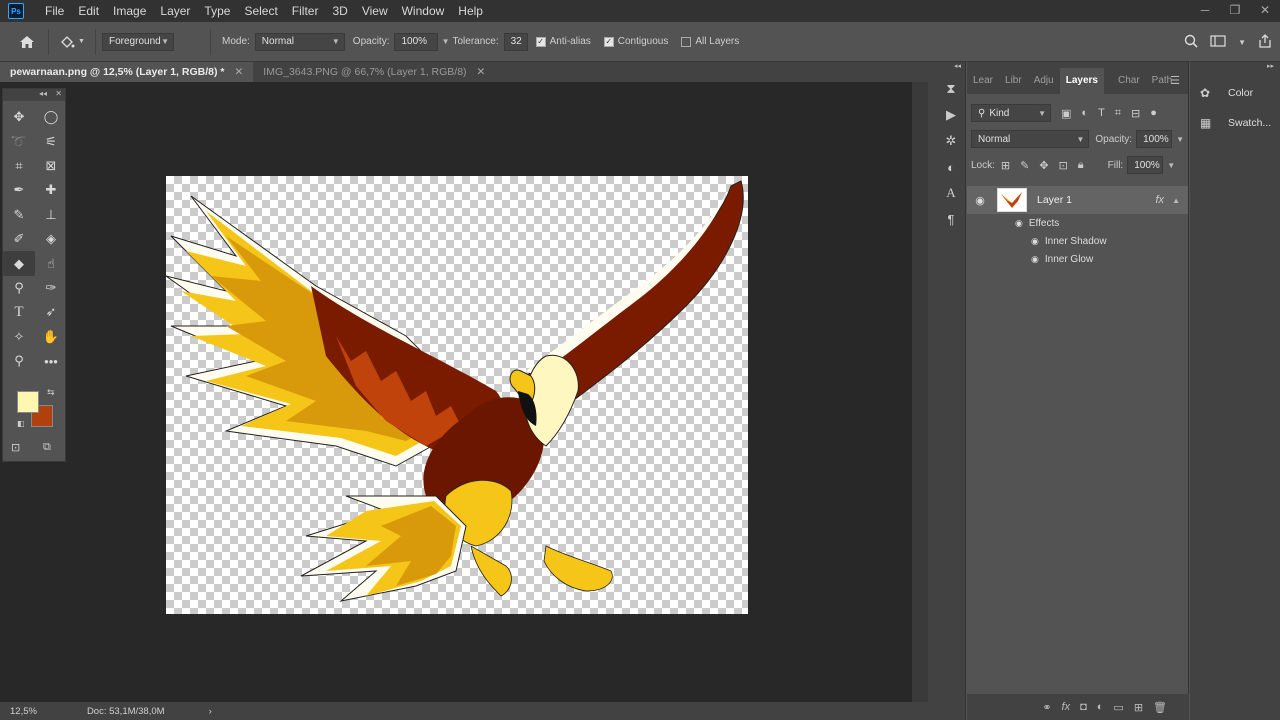 Image resolution: width=1280 pixels, height=720 pixels. What do you see at coordinates (1101, 113) in the screenshot?
I see `type-filter-icon: T` at bounding box center [1101, 113].